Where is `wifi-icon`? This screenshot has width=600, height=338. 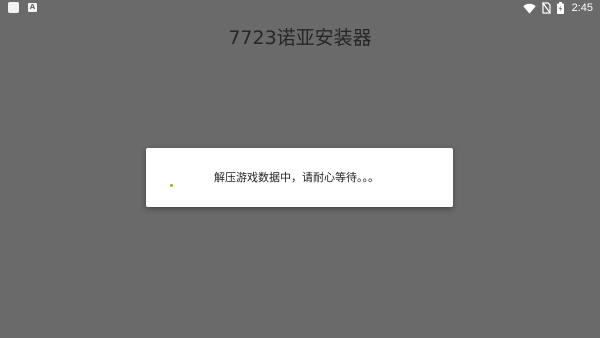
wifi-icon is located at coordinates (529, 8).